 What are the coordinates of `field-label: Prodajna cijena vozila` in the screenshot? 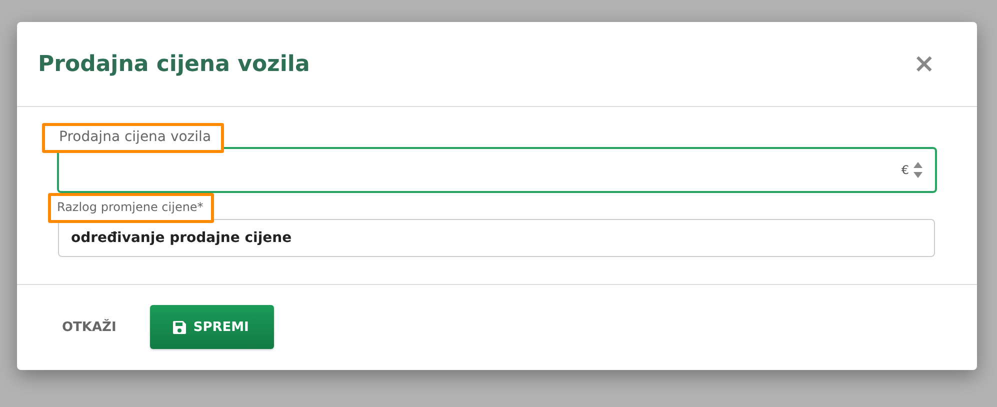 It's located at (133, 138).